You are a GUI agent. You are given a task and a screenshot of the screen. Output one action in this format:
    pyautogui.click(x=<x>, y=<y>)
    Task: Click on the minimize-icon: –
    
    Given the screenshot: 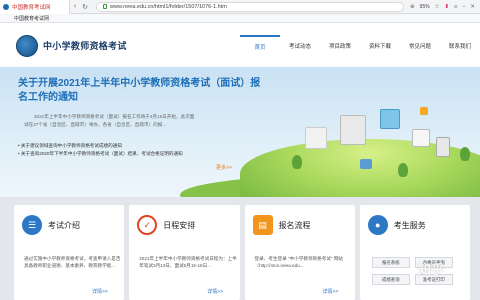 What is the action you would take?
    pyautogui.click(x=463, y=7)
    